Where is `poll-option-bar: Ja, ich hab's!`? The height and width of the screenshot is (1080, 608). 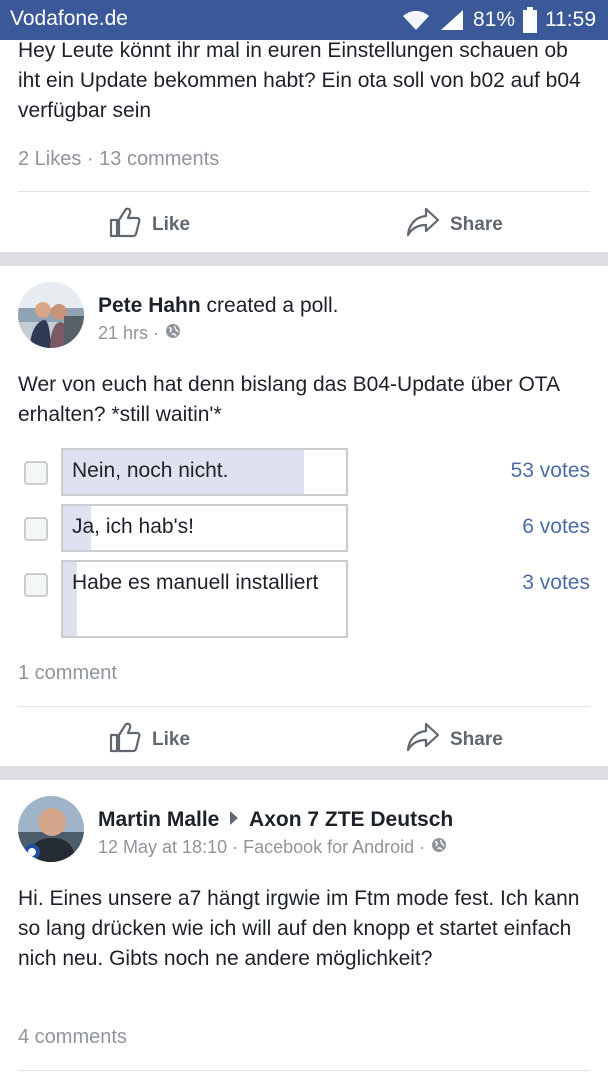
poll-option-bar: Ja, ich hab's! is located at coordinates (204, 528).